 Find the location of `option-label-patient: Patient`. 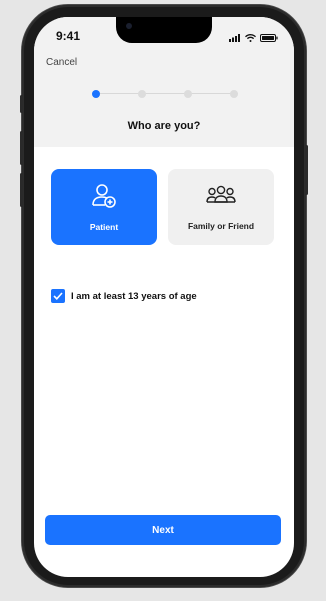

option-label-patient: Patient is located at coordinates (104, 226).